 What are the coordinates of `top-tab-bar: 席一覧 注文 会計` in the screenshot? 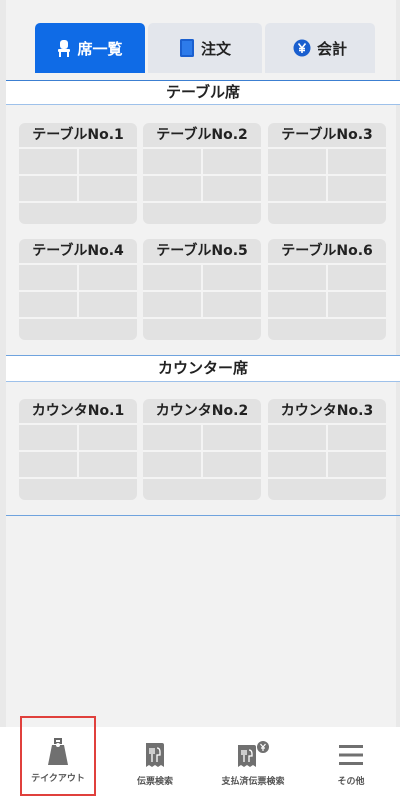 It's located at (205, 48).